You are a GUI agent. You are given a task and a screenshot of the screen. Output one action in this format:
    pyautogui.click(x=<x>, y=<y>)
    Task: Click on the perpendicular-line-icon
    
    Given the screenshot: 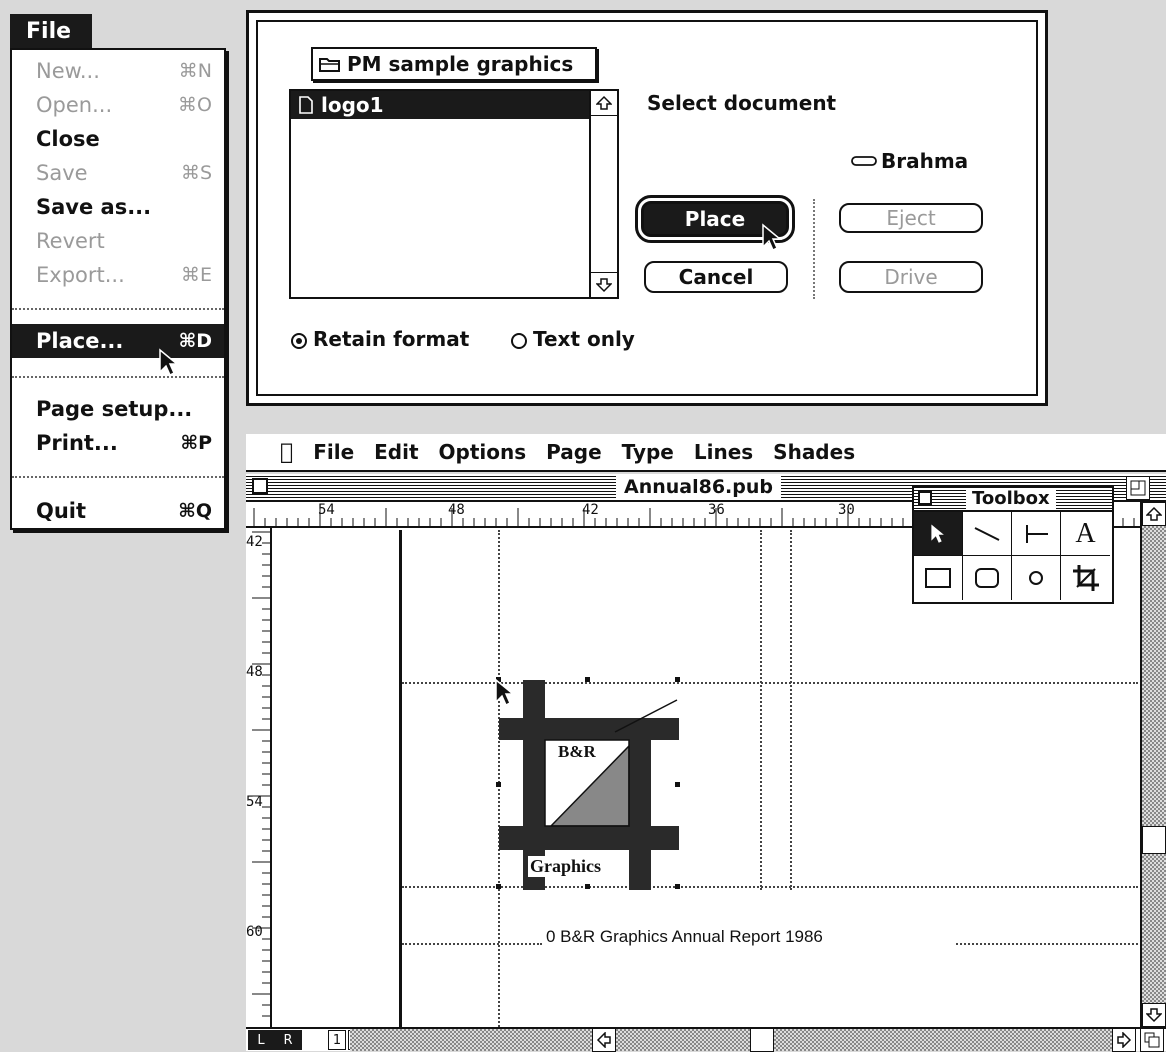 What is the action you would take?
    pyautogui.click(x=1037, y=533)
    